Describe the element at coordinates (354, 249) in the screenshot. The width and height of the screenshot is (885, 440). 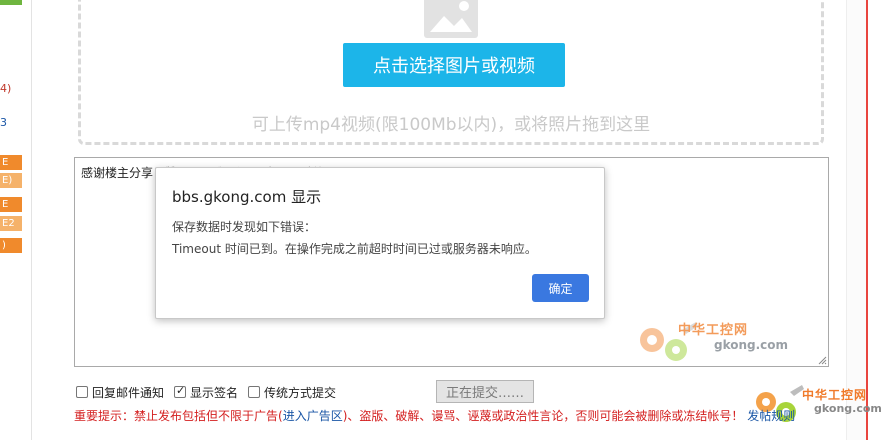
I see `dialog-message-line2: Timeout 时间已到。在操作完成之前超时时间已过或服务器未响应。` at that location.